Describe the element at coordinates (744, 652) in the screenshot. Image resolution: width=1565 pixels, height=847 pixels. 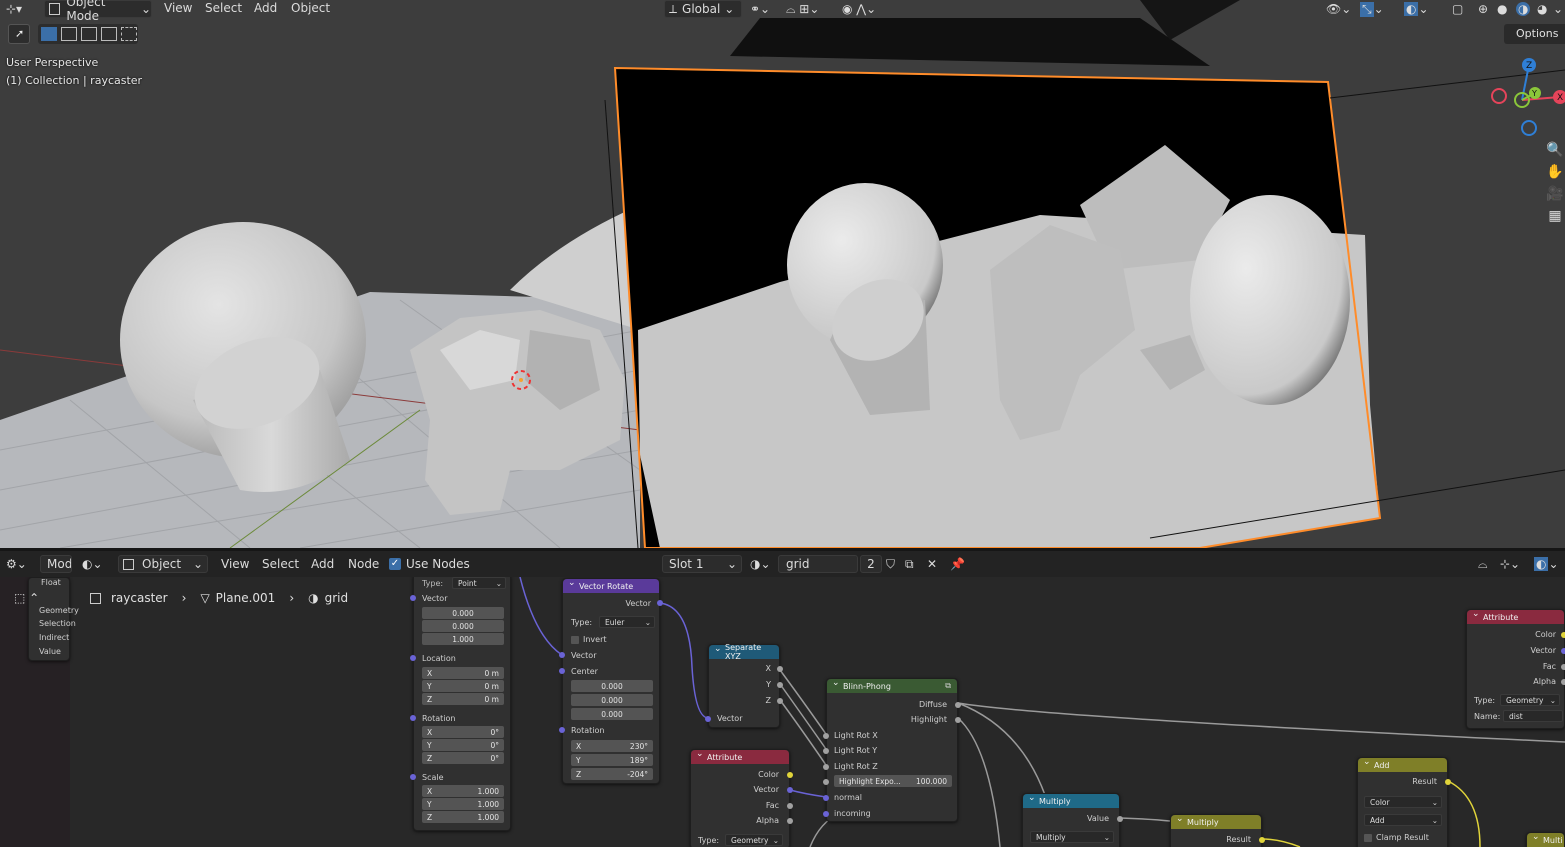
I see `separate-xyz-title: Separate XYZ` at that location.